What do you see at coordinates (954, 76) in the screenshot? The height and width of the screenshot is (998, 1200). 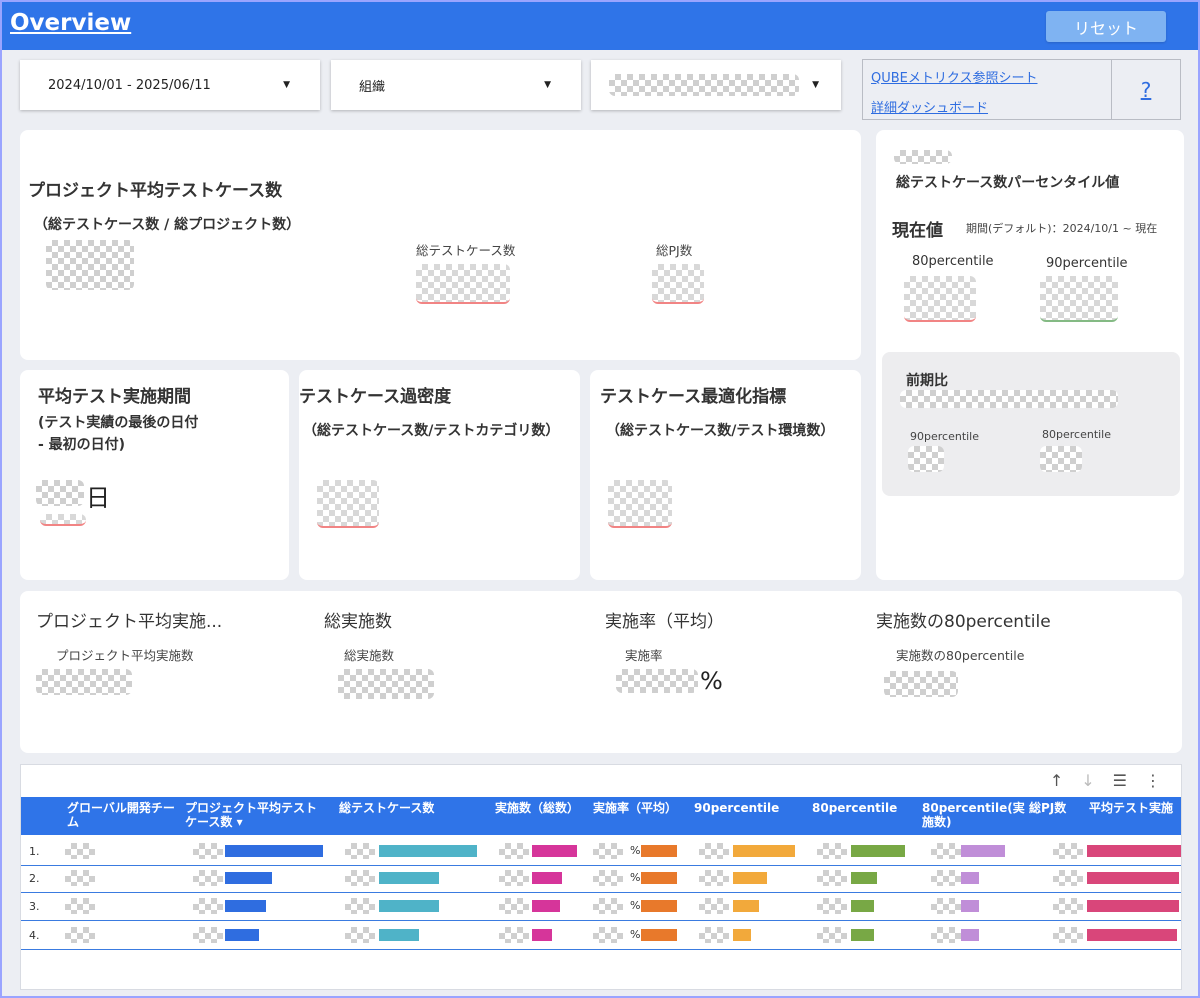 I see `metrics-sheet-link: QUBEメトリクス参照シート` at bounding box center [954, 76].